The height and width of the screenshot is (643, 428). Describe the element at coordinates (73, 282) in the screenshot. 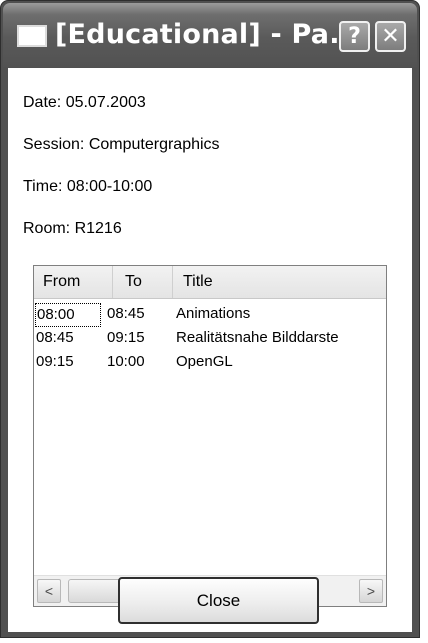

I see `column-header-from: From` at that location.